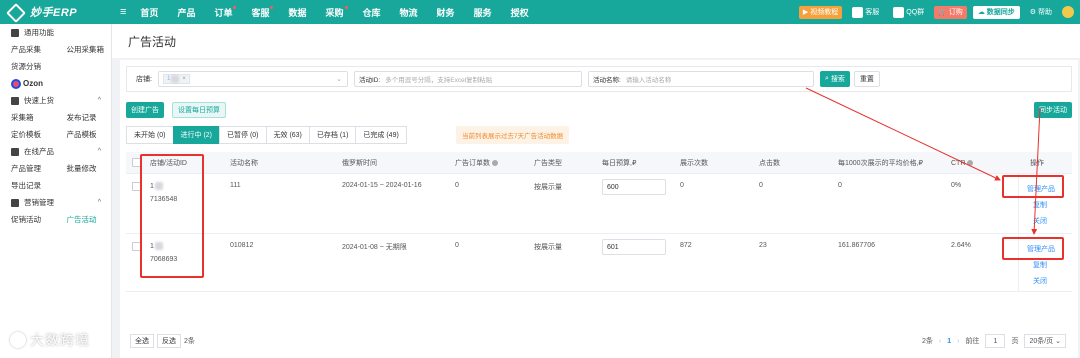 The height and width of the screenshot is (358, 1080). I want to click on tab-paused: 已暂停 (0), so click(243, 135).